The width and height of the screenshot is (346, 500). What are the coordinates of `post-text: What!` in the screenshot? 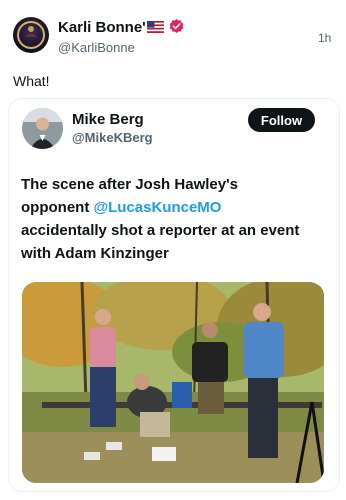 It's located at (31, 81).